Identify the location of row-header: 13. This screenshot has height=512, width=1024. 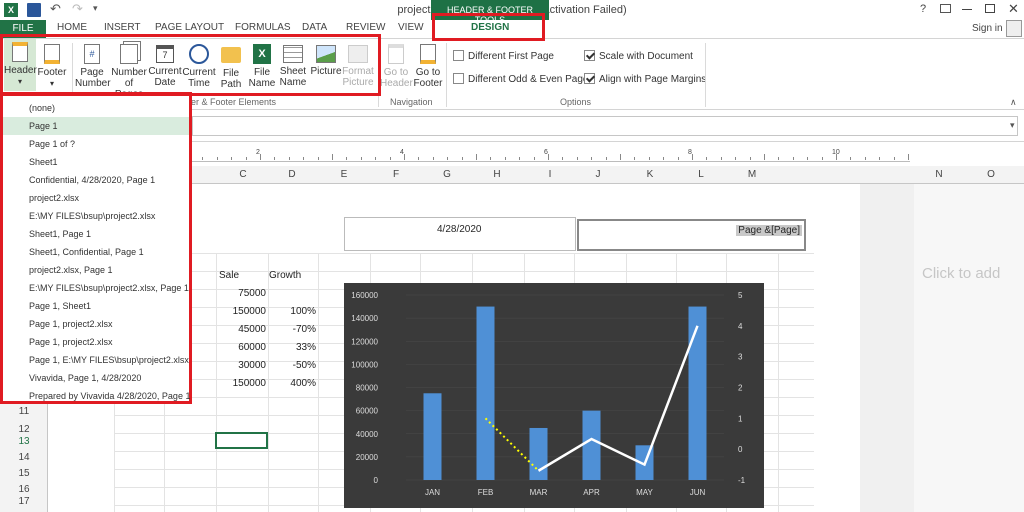
(24, 441).